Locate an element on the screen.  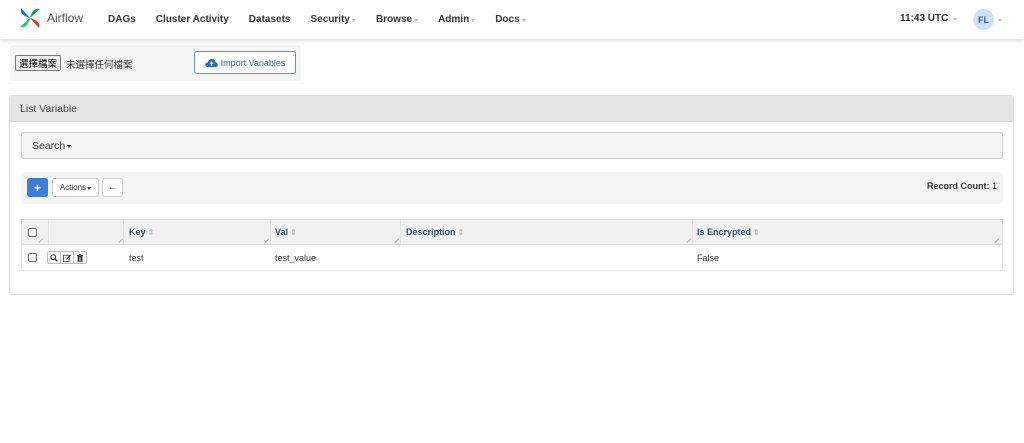
record-count-label: Record Count: is located at coordinates (958, 186).